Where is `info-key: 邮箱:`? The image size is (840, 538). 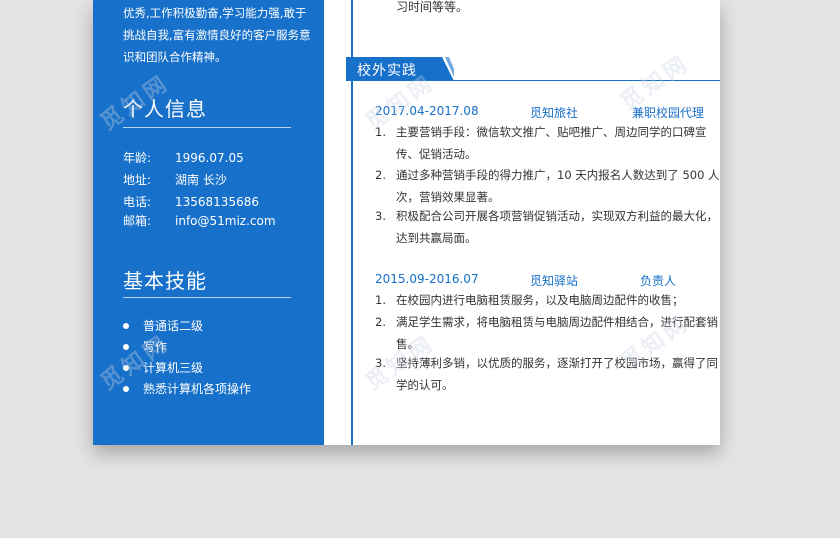
info-key: 邮箱: is located at coordinates (137, 221).